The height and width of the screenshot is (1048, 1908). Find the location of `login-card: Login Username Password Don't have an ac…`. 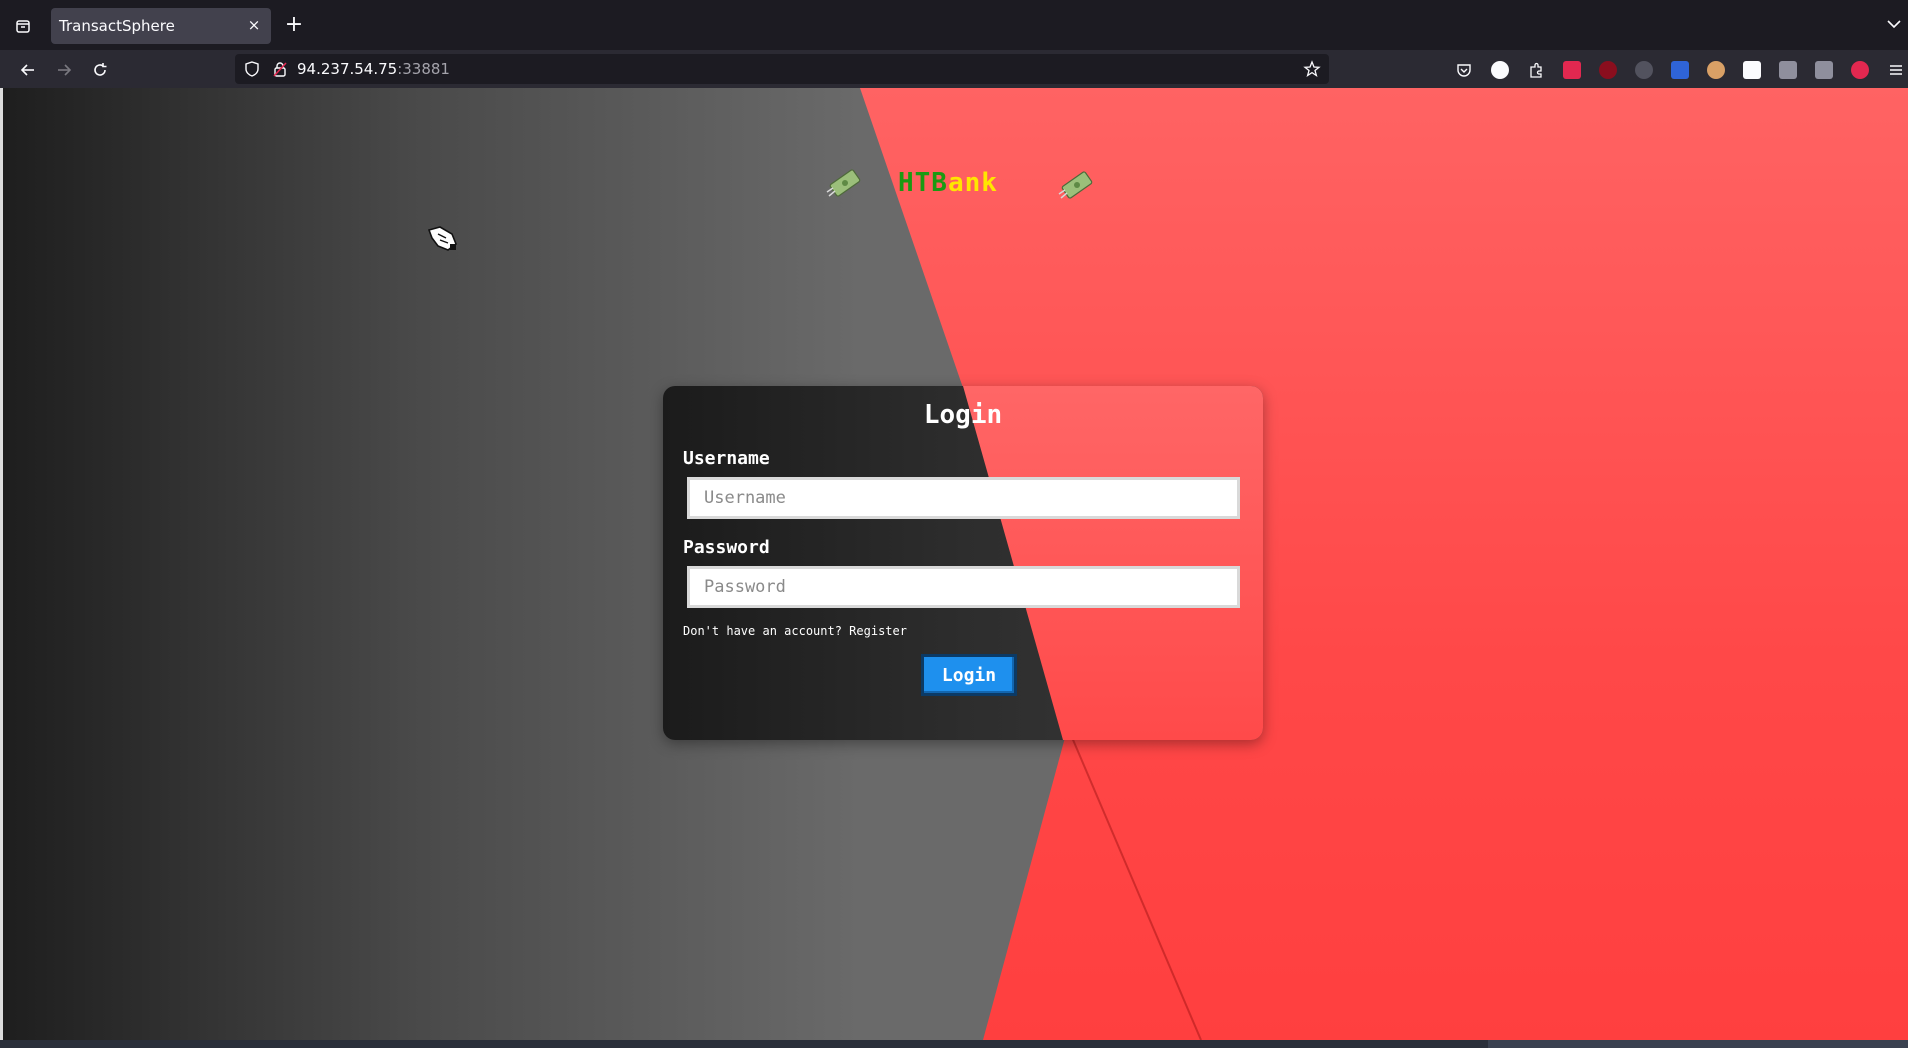

login-card: Login Username Password Don't have an ac… is located at coordinates (963, 563).